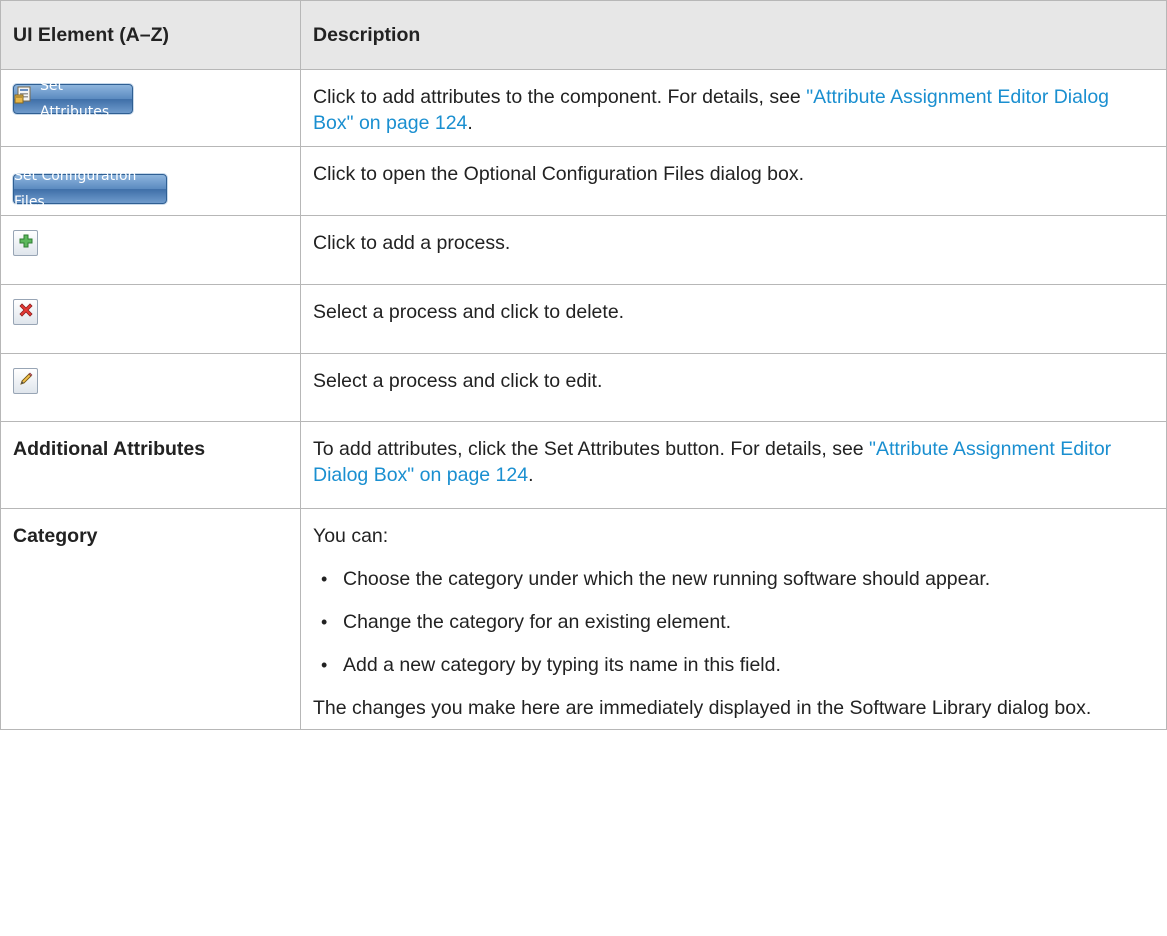 The width and height of the screenshot is (1167, 936). I want to click on add-plus-icon, so click(26, 243).